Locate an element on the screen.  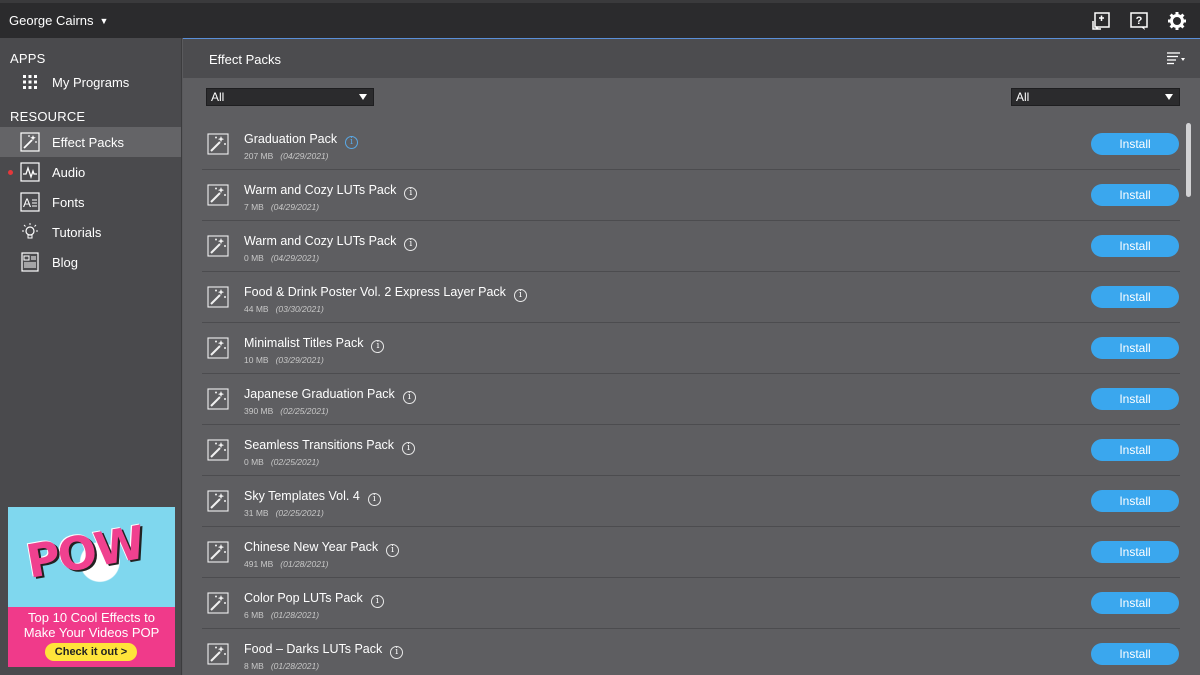
pack-name: Chinese New Year Pack i is located at coordinates (322, 548).